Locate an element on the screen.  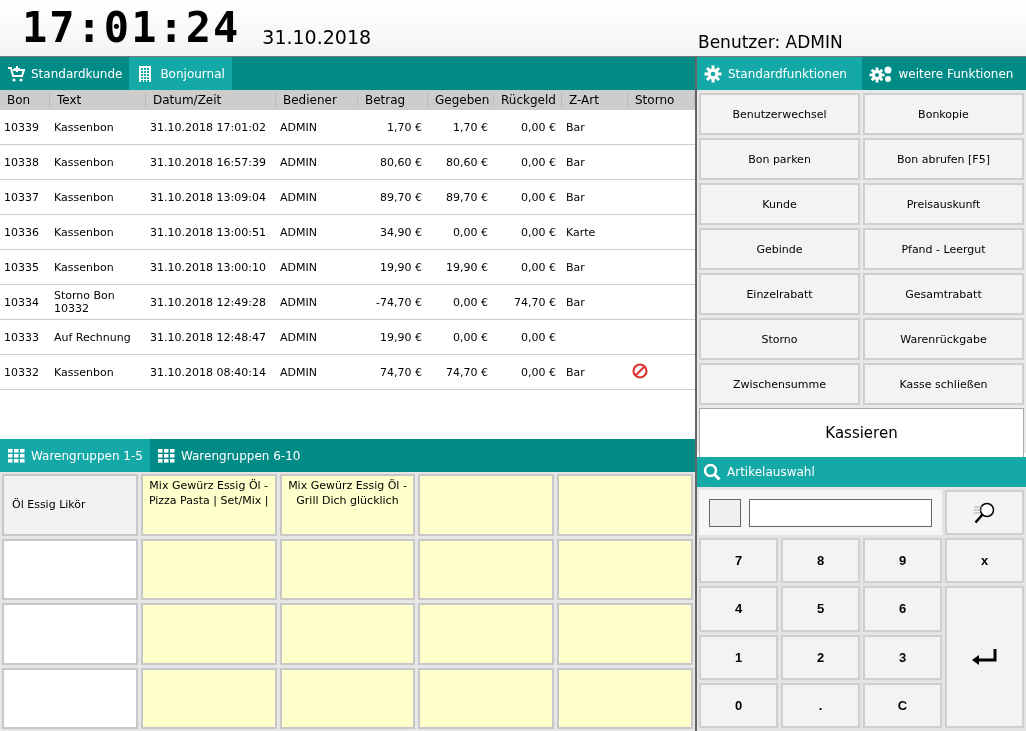
keypad-key: 9 is located at coordinates (902, 561).